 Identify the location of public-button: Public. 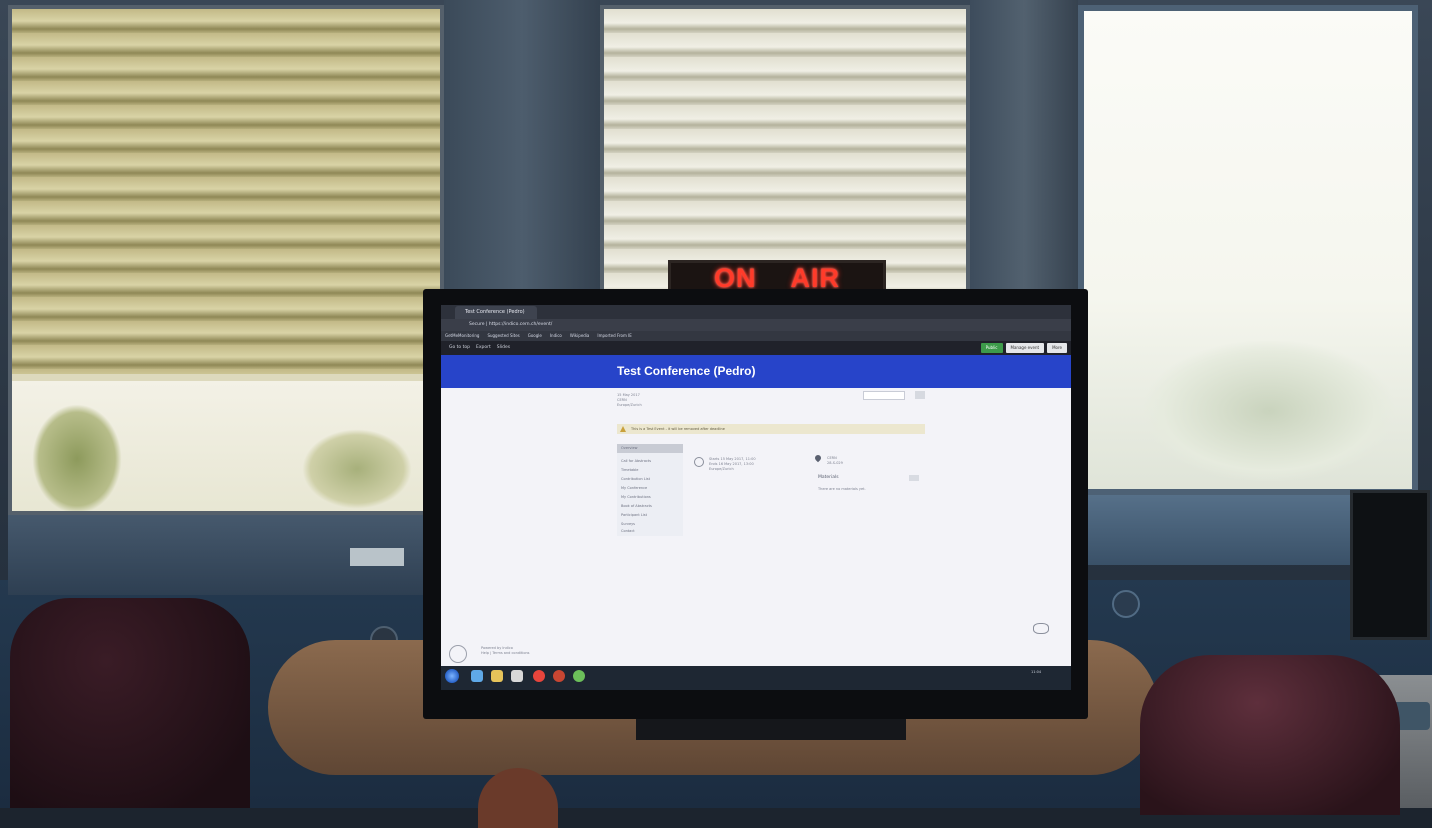
(991, 348).